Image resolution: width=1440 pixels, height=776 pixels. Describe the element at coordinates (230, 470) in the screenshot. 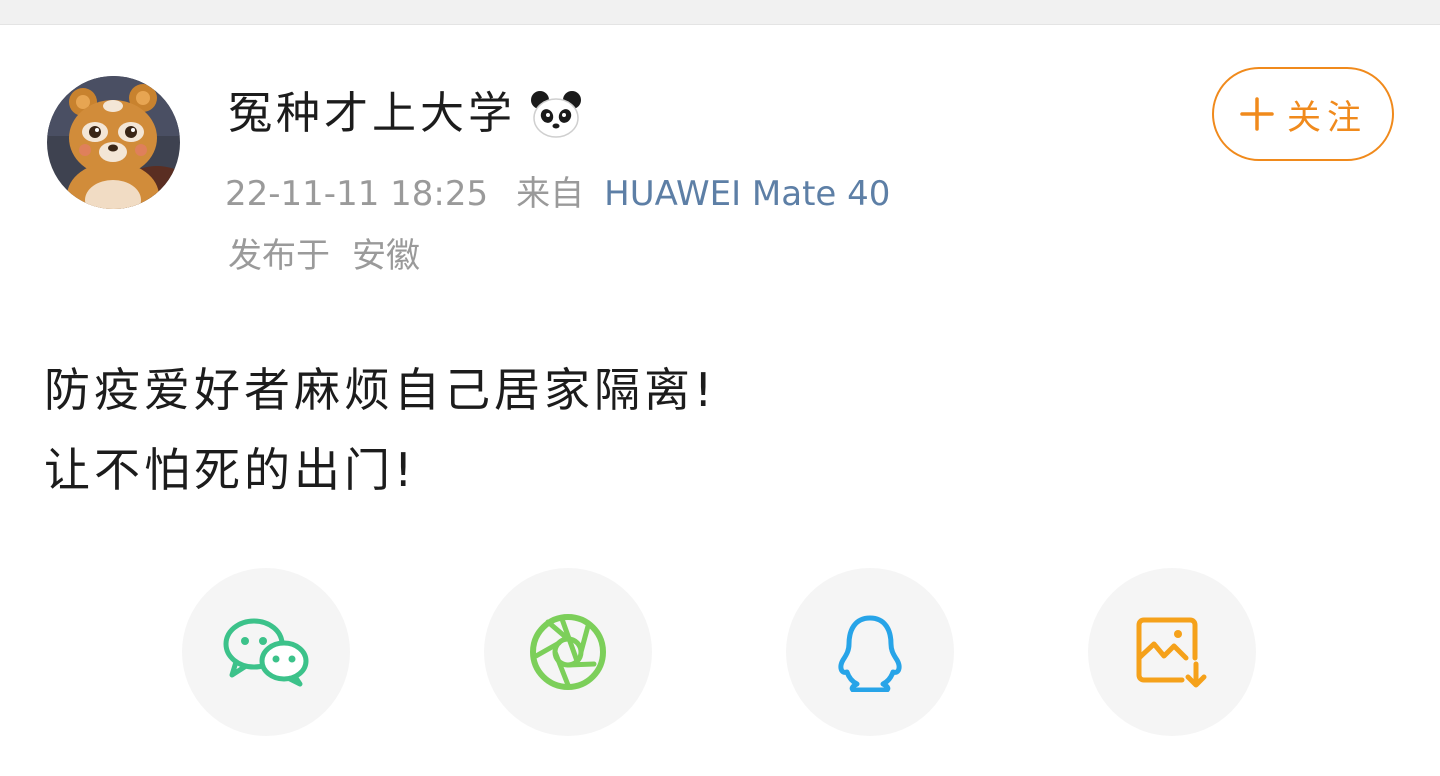

I see `post-text-line: 让不怕死的出门!` at that location.